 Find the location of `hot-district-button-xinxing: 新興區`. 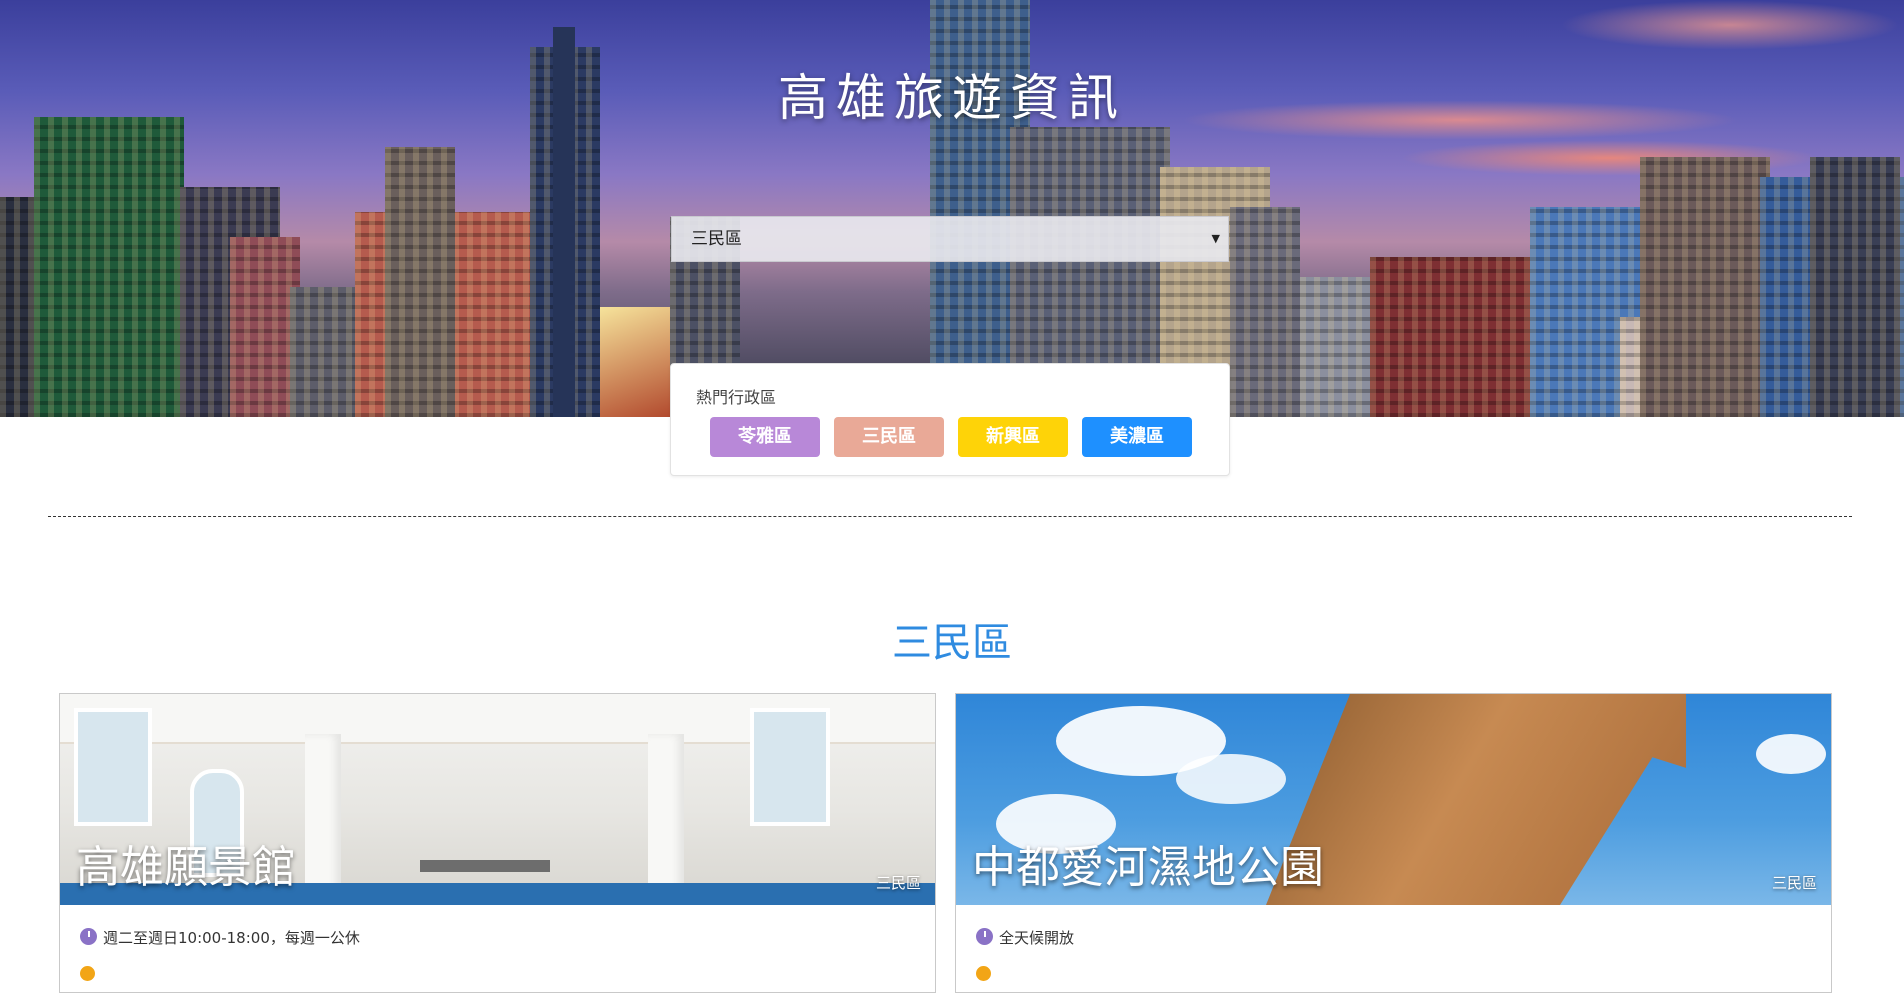

hot-district-button-xinxing: 新興區 is located at coordinates (1013, 437).